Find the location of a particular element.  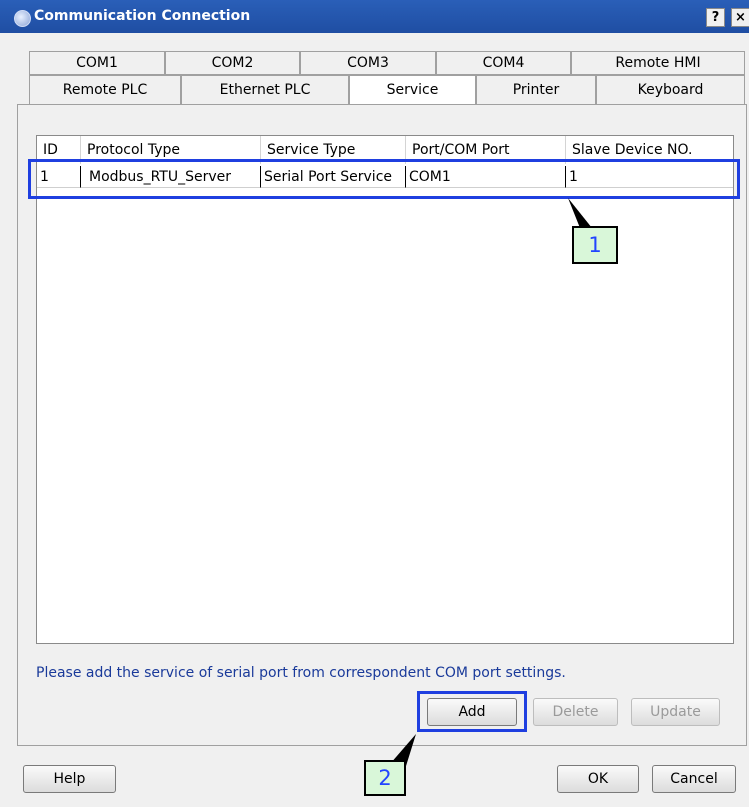

tab-service: Service is located at coordinates (412, 90).